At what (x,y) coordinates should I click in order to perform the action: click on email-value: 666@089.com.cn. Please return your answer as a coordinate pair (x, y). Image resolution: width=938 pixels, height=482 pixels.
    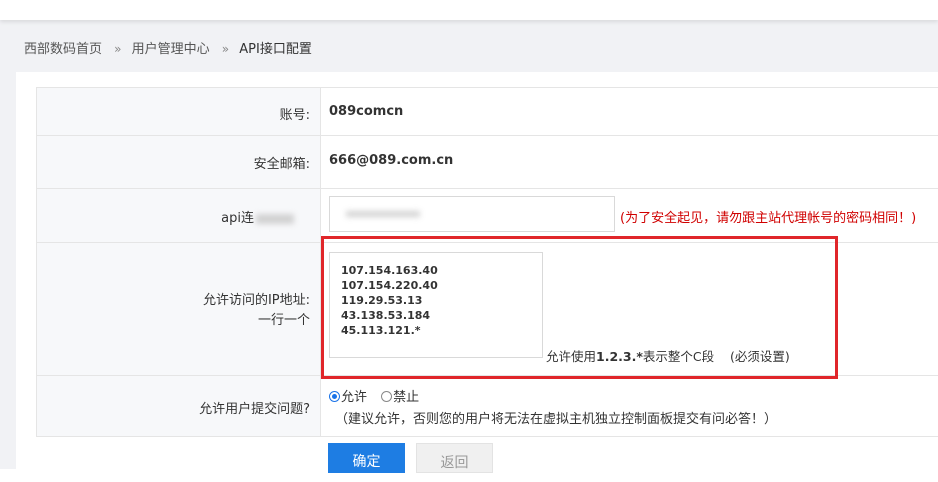
    Looking at the image, I should click on (391, 160).